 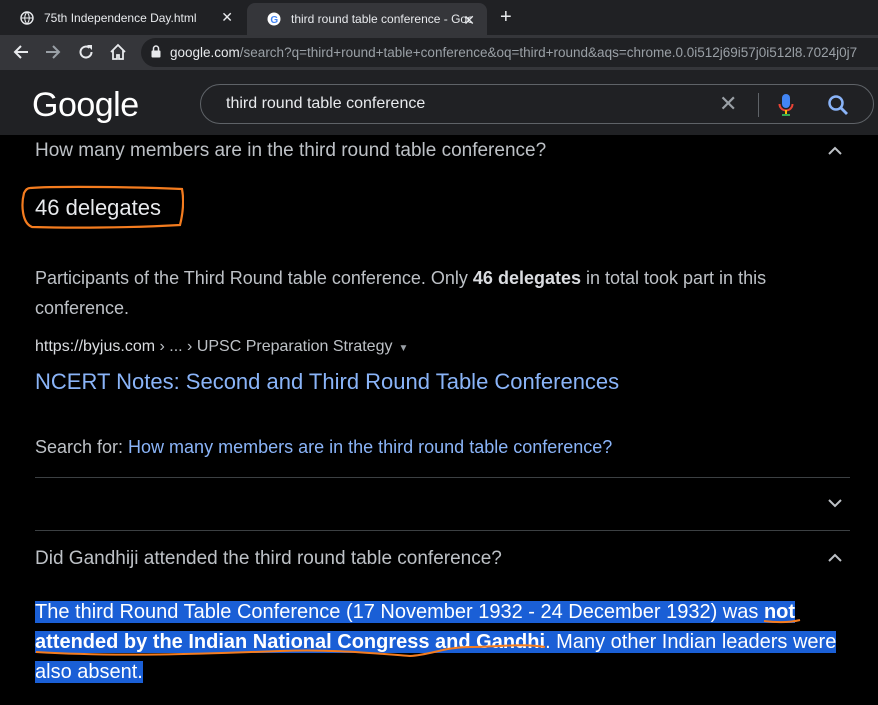 What do you see at coordinates (274, 346) in the screenshot?
I see `cite-breadcrumb: › ... › UPSC Preparation Strategy` at bounding box center [274, 346].